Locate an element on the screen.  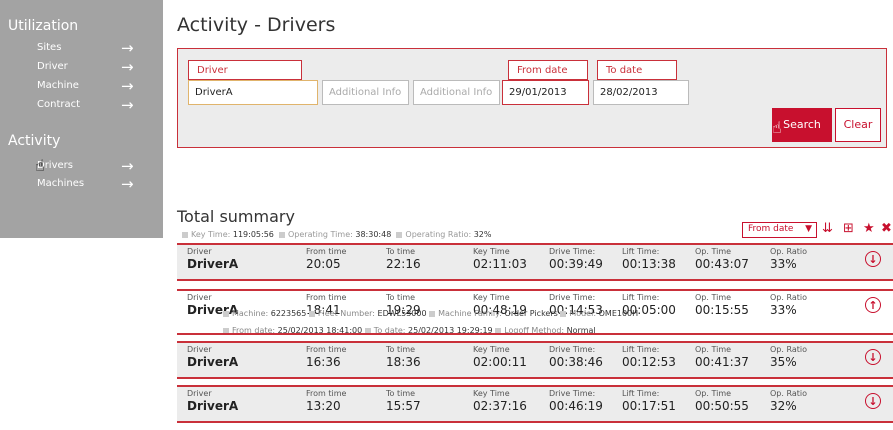
key-time-value: 02:00:11 is located at coordinates (500, 362).